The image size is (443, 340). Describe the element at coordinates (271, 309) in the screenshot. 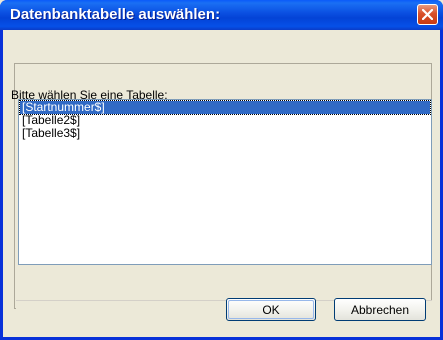

I see `ok-button: OK` at that location.